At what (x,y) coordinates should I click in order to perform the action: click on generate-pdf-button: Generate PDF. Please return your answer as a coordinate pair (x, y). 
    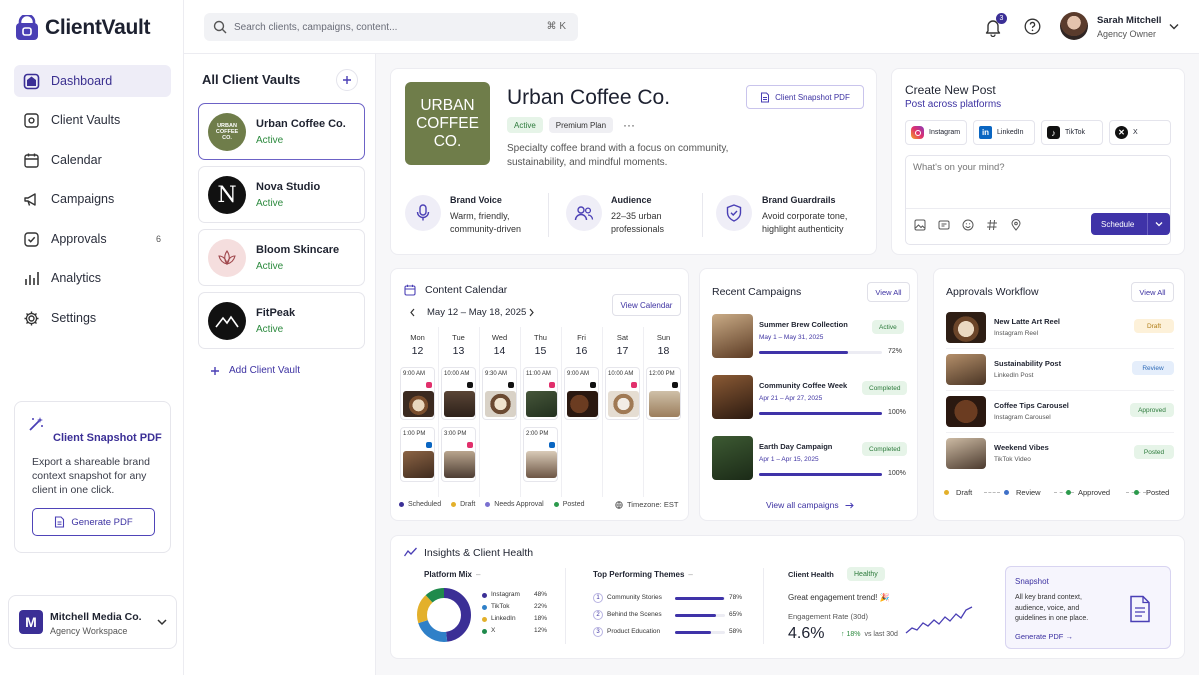
    Looking at the image, I should click on (93, 522).